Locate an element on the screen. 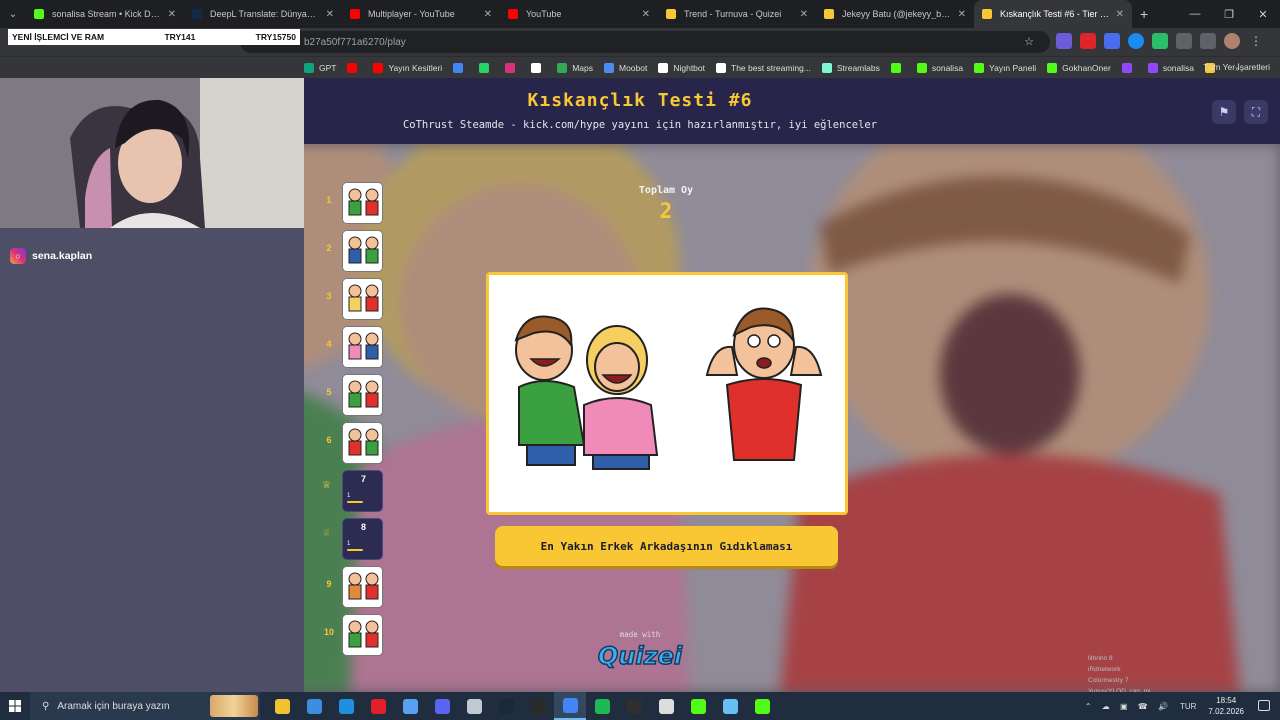 The image size is (1280, 720). pen-extension-icon is located at coordinates (1064, 41).